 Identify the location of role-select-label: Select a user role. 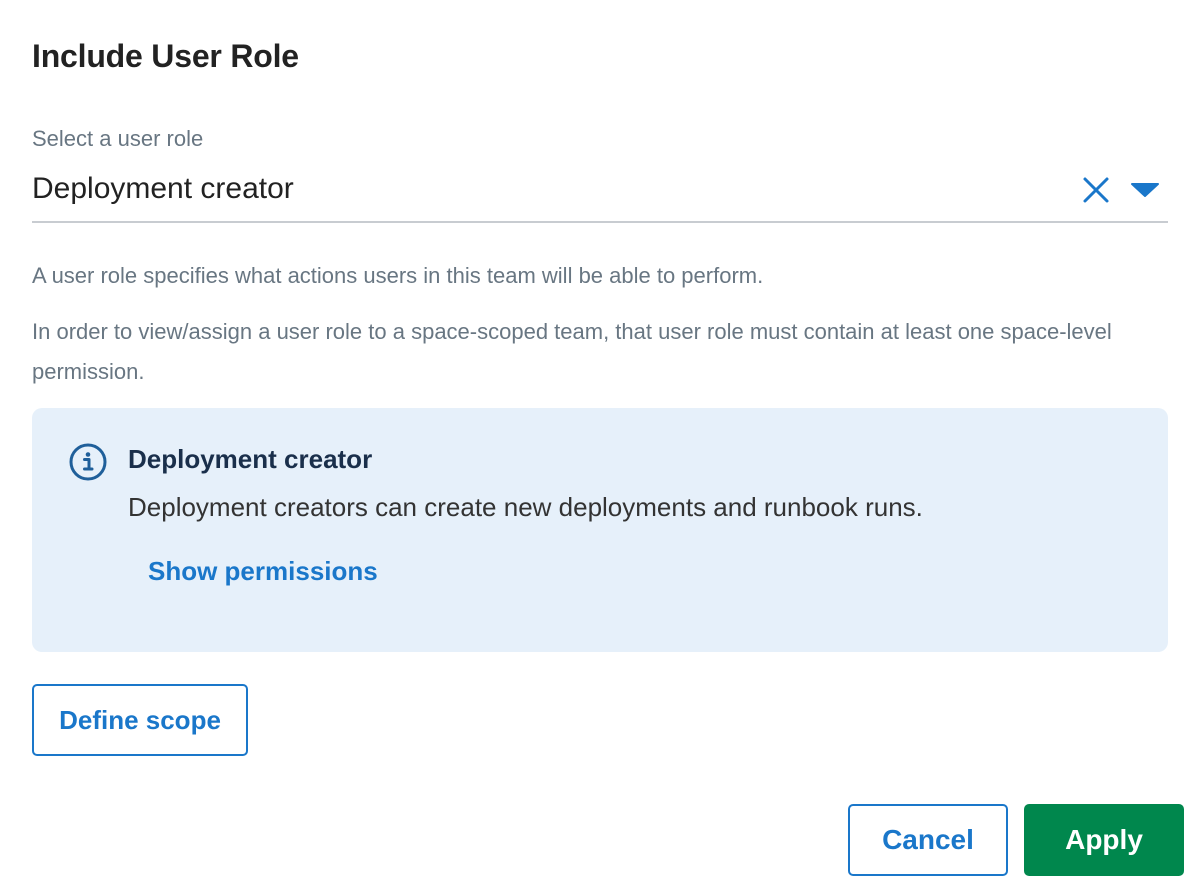
(118, 138).